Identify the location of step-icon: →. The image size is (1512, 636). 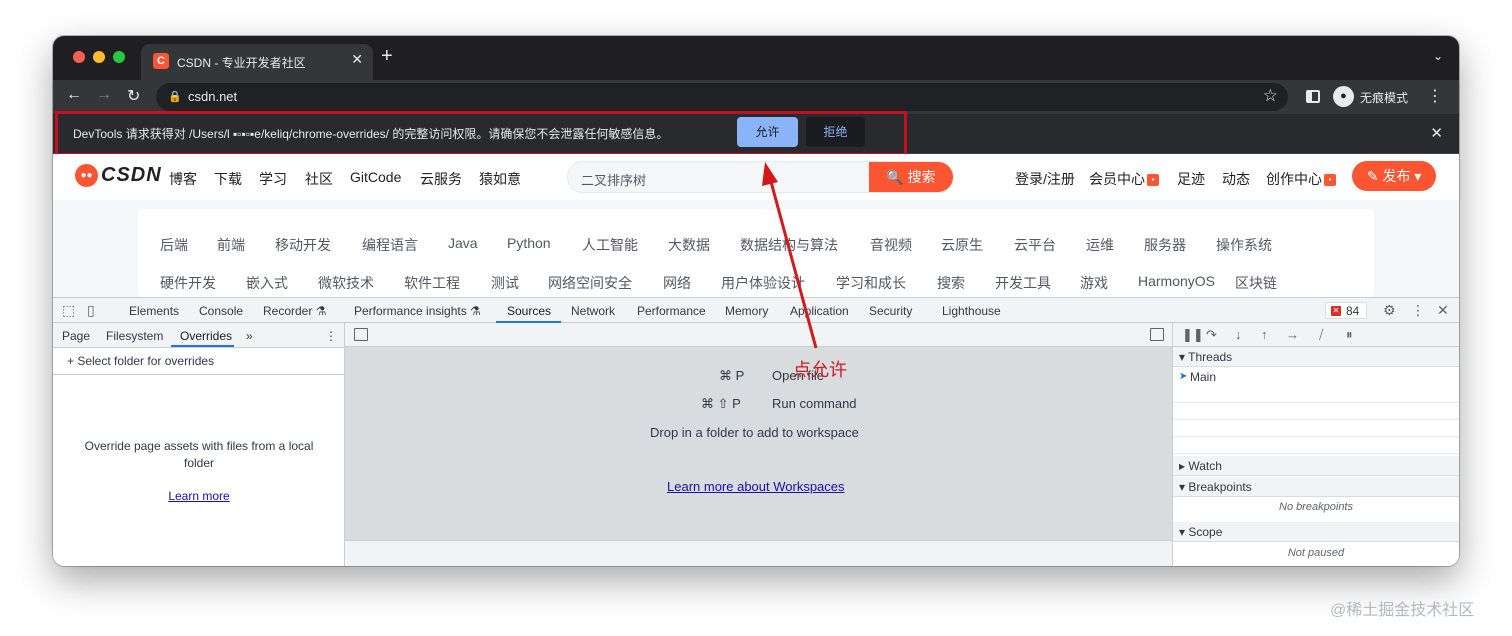
(1292, 334).